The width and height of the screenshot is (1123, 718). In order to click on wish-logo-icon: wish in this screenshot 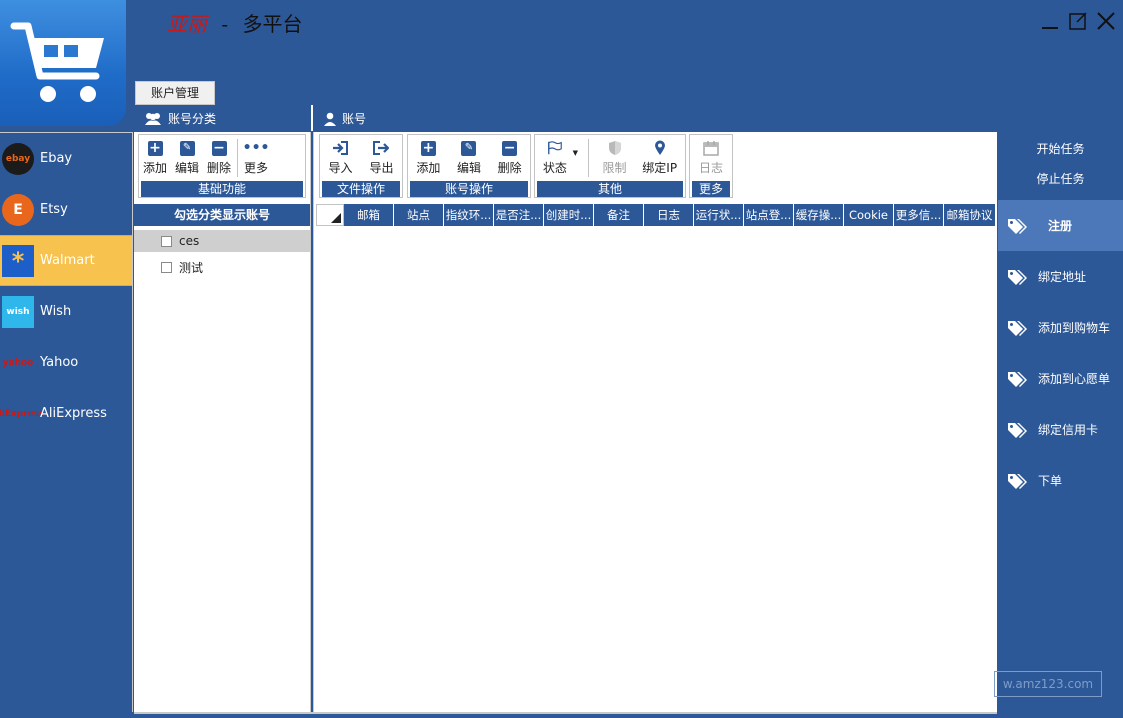, I will do `click(18, 311)`.